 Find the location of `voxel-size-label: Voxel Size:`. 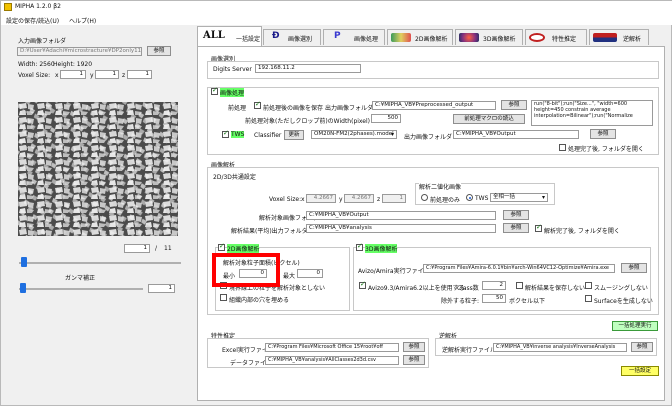

voxel-size-label: Voxel Size: is located at coordinates (34, 75).